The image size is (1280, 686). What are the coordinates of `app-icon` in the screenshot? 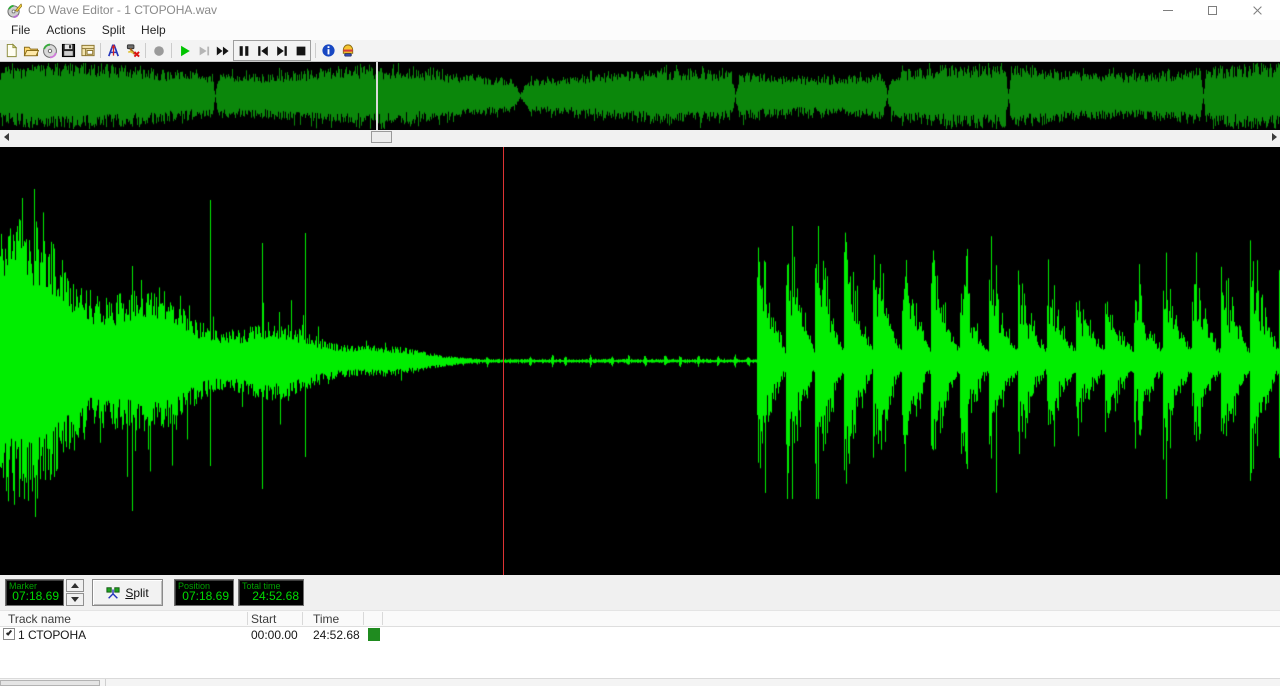 It's located at (14, 10).